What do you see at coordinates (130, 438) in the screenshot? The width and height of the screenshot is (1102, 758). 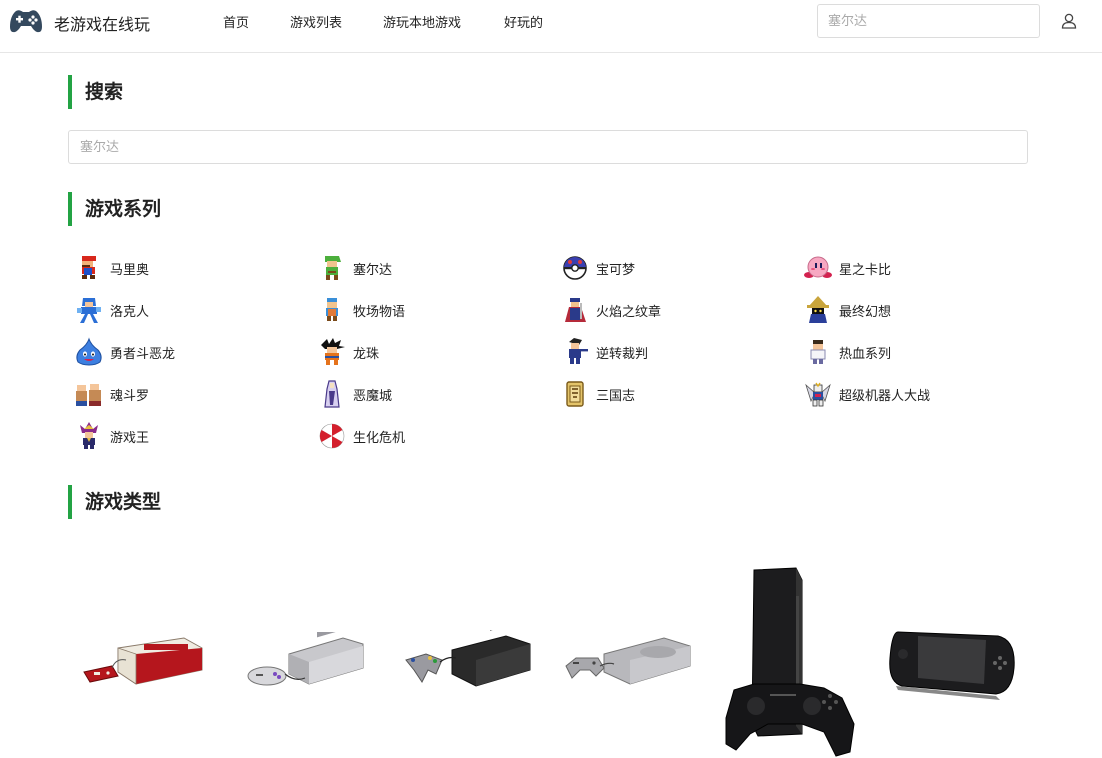 I see `series-label: 游戏王` at bounding box center [130, 438].